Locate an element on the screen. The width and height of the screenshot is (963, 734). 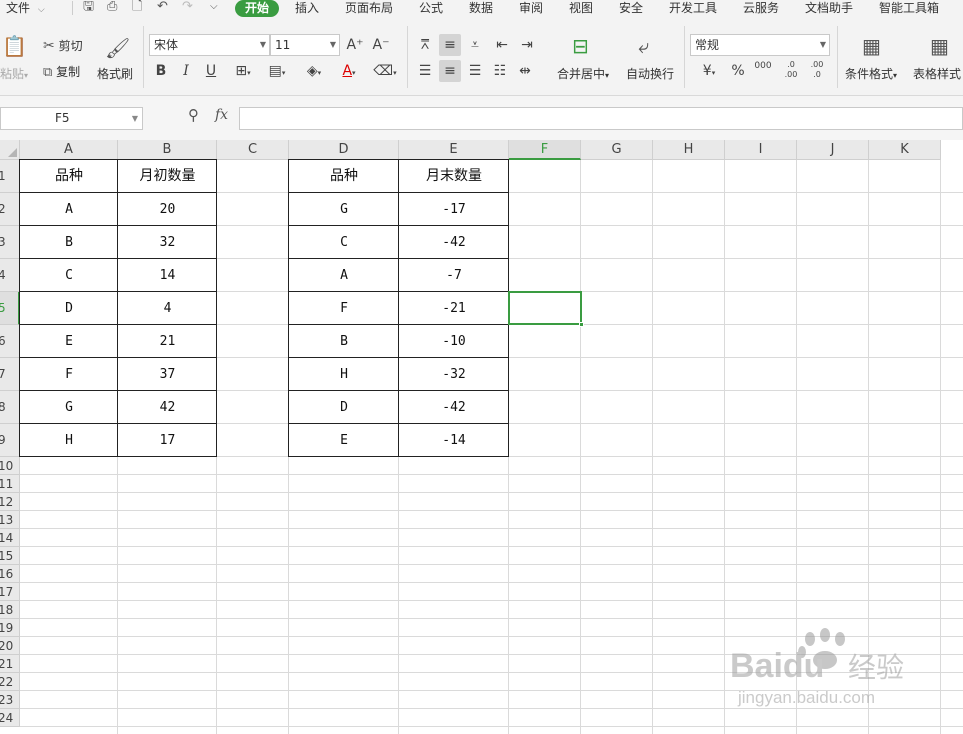
zoom-search-icon: ⚲ is located at coordinates (197, 116).